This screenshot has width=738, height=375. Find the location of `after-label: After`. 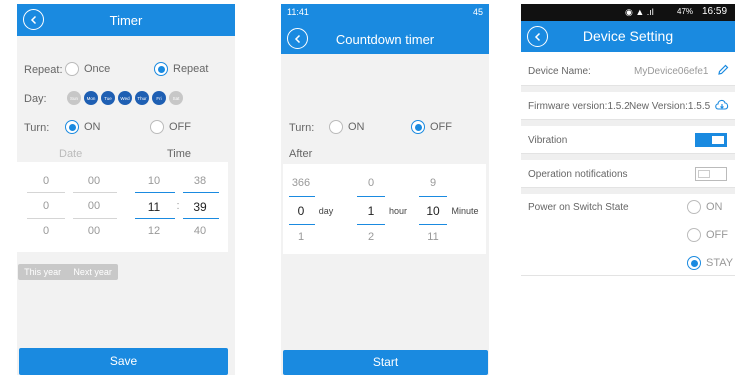

after-label: After is located at coordinates (301, 154).